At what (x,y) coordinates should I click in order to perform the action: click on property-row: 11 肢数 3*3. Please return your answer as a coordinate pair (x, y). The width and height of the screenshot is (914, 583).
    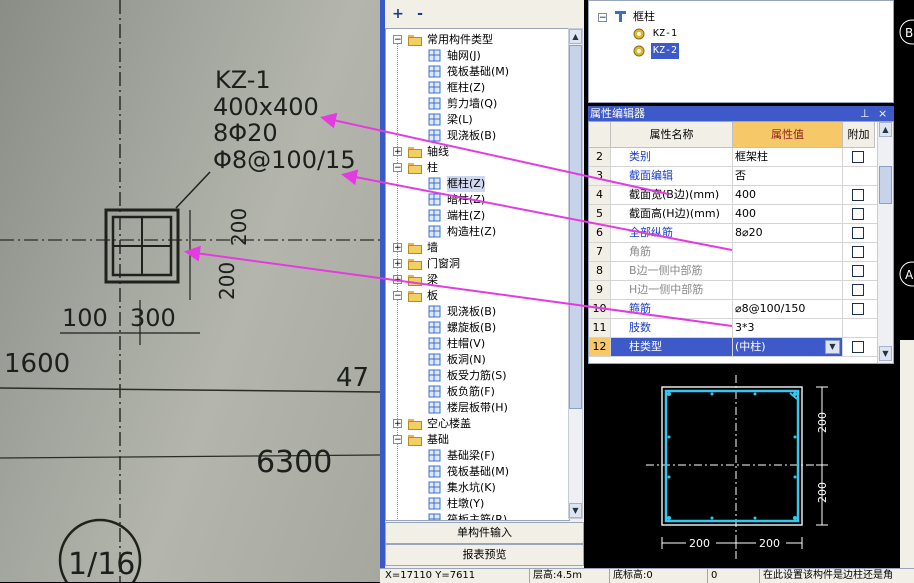
    Looking at the image, I should click on (733, 328).